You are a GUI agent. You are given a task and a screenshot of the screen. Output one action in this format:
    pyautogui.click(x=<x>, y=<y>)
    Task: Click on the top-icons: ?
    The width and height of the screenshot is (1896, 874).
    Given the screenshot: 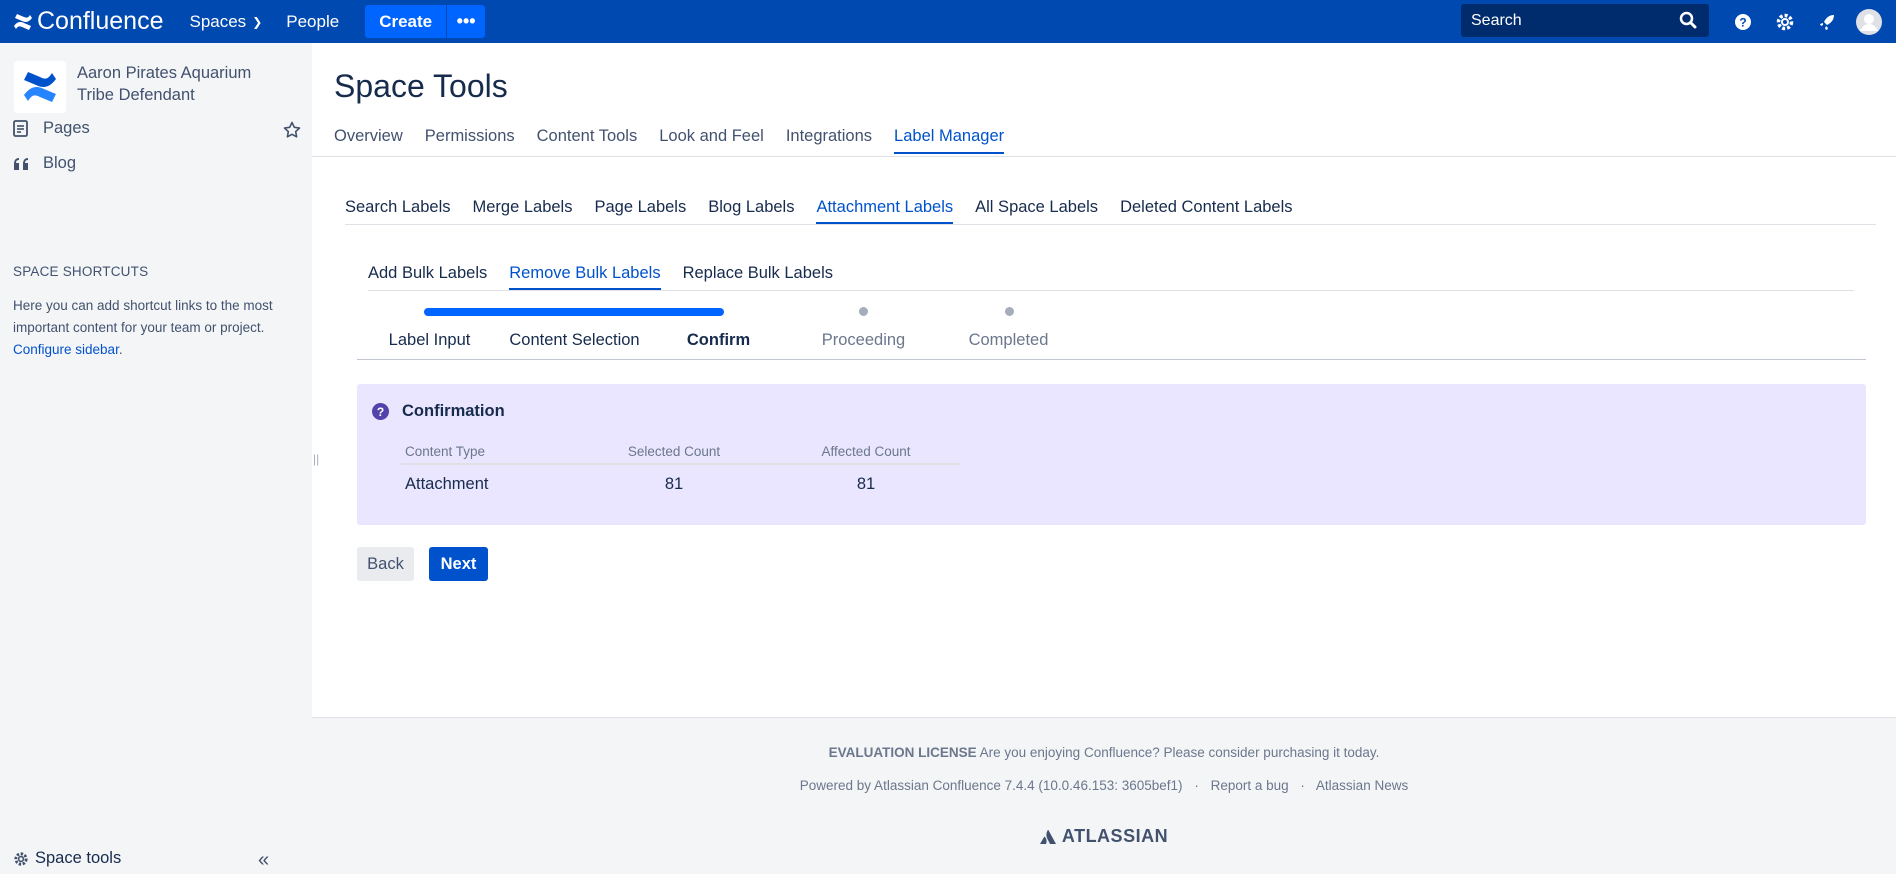 What is the action you would take?
    pyautogui.click(x=1809, y=21)
    